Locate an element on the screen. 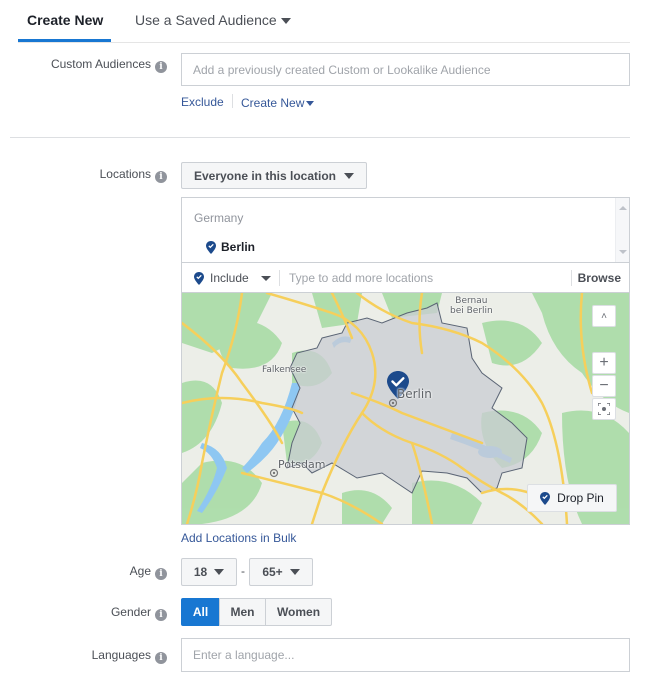 Image resolution: width=645 pixels, height=690 pixels. tab-saved-audience: Use a Saved Audience is located at coordinates (213, 20).